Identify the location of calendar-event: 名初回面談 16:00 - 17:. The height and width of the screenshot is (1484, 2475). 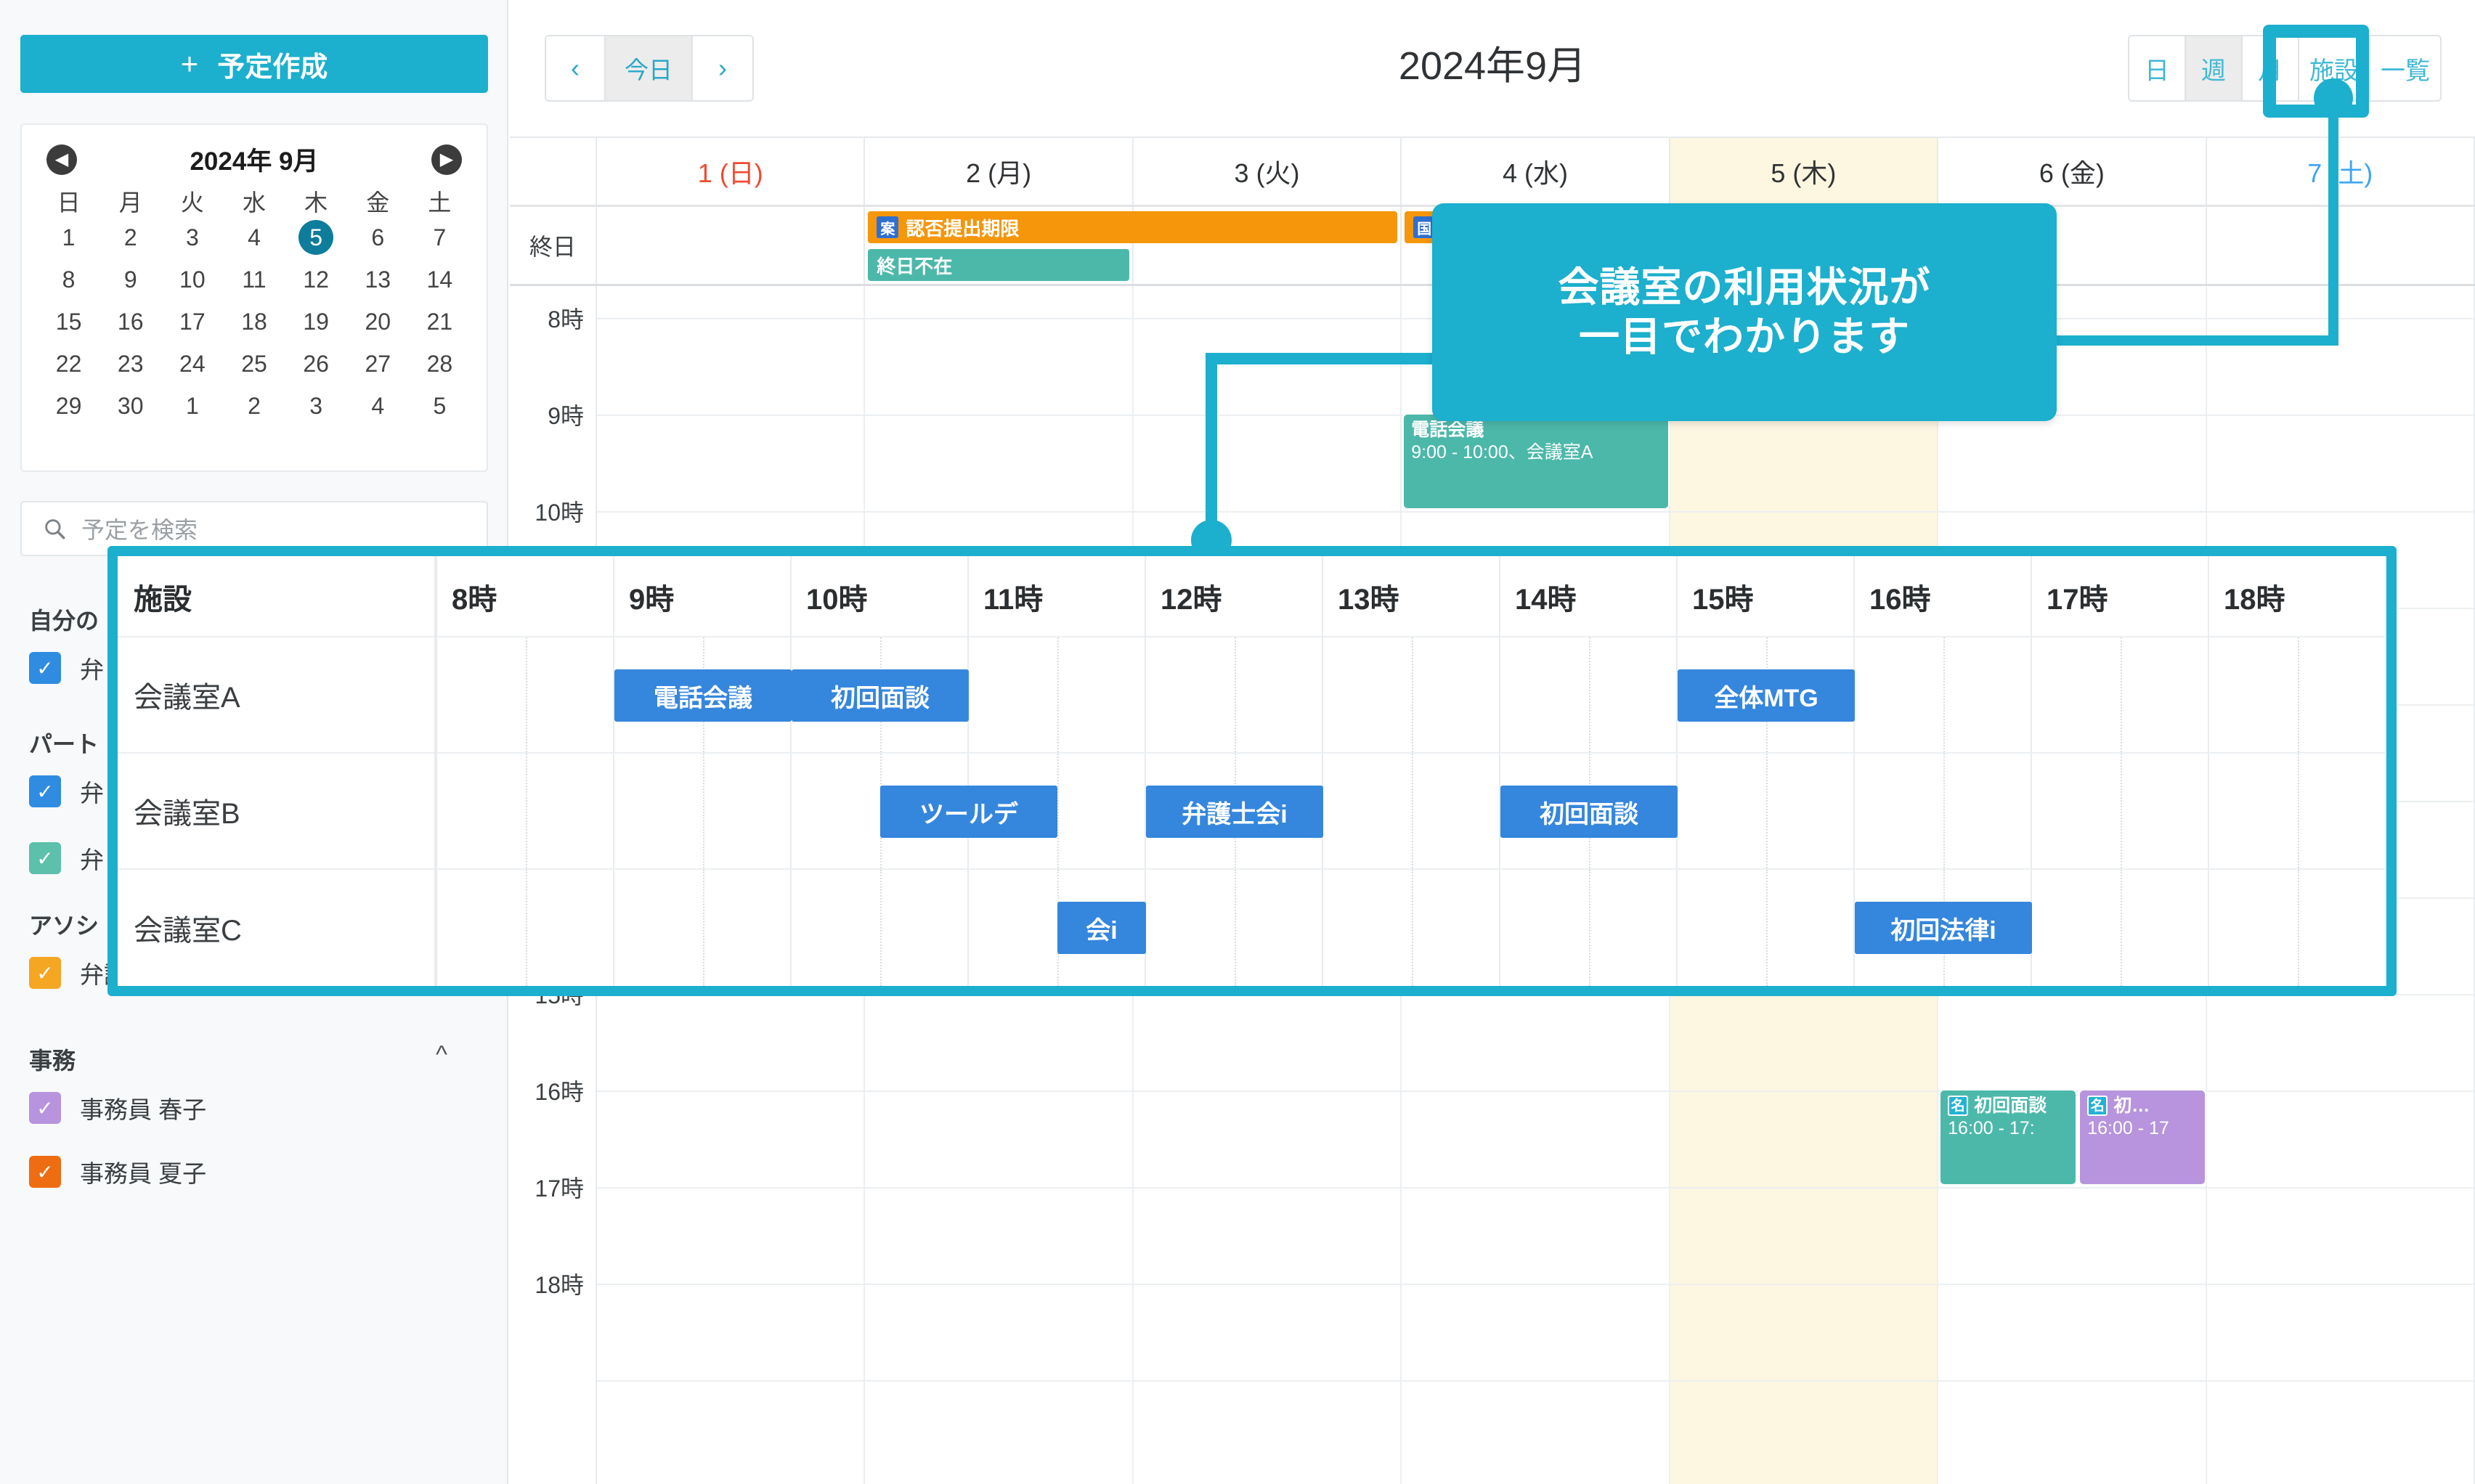
(2008, 1137).